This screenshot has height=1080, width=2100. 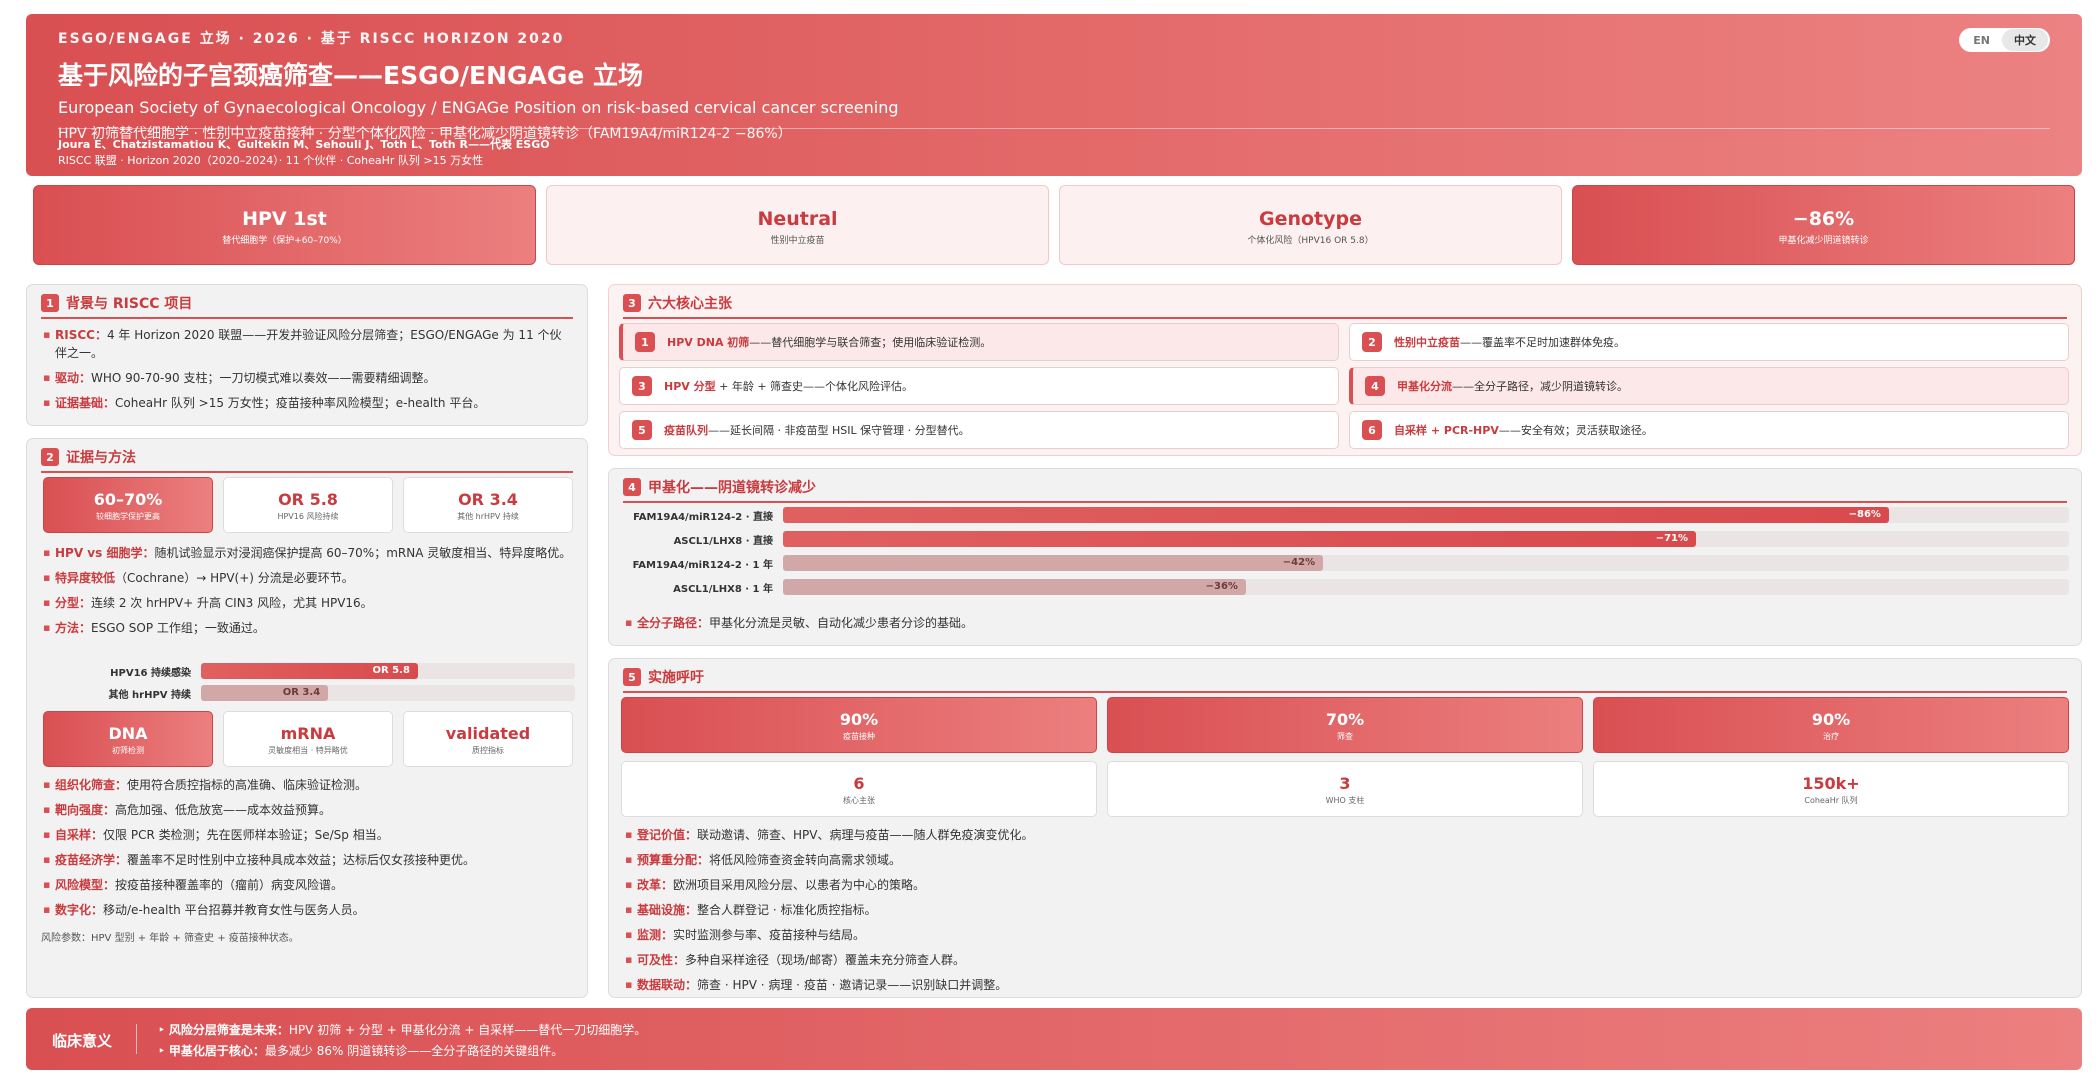 I want to click on footer-text: HPV 初筛 + 分型 + 甲基化分流 + 自采样——替代一刀切细胞学。, so click(x=467, y=1030).